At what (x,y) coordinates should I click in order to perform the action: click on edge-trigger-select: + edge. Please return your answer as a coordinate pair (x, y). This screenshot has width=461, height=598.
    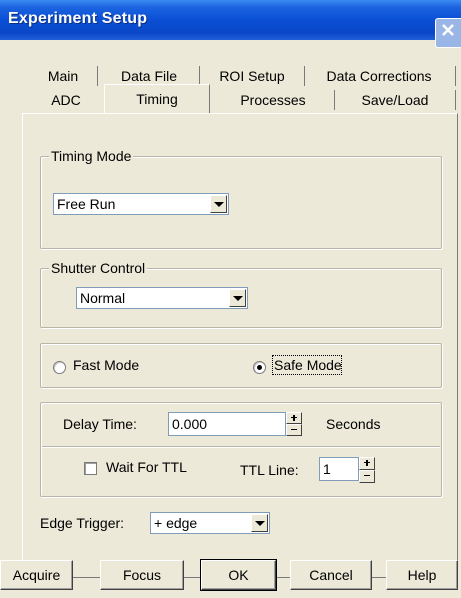
    Looking at the image, I should click on (210, 523).